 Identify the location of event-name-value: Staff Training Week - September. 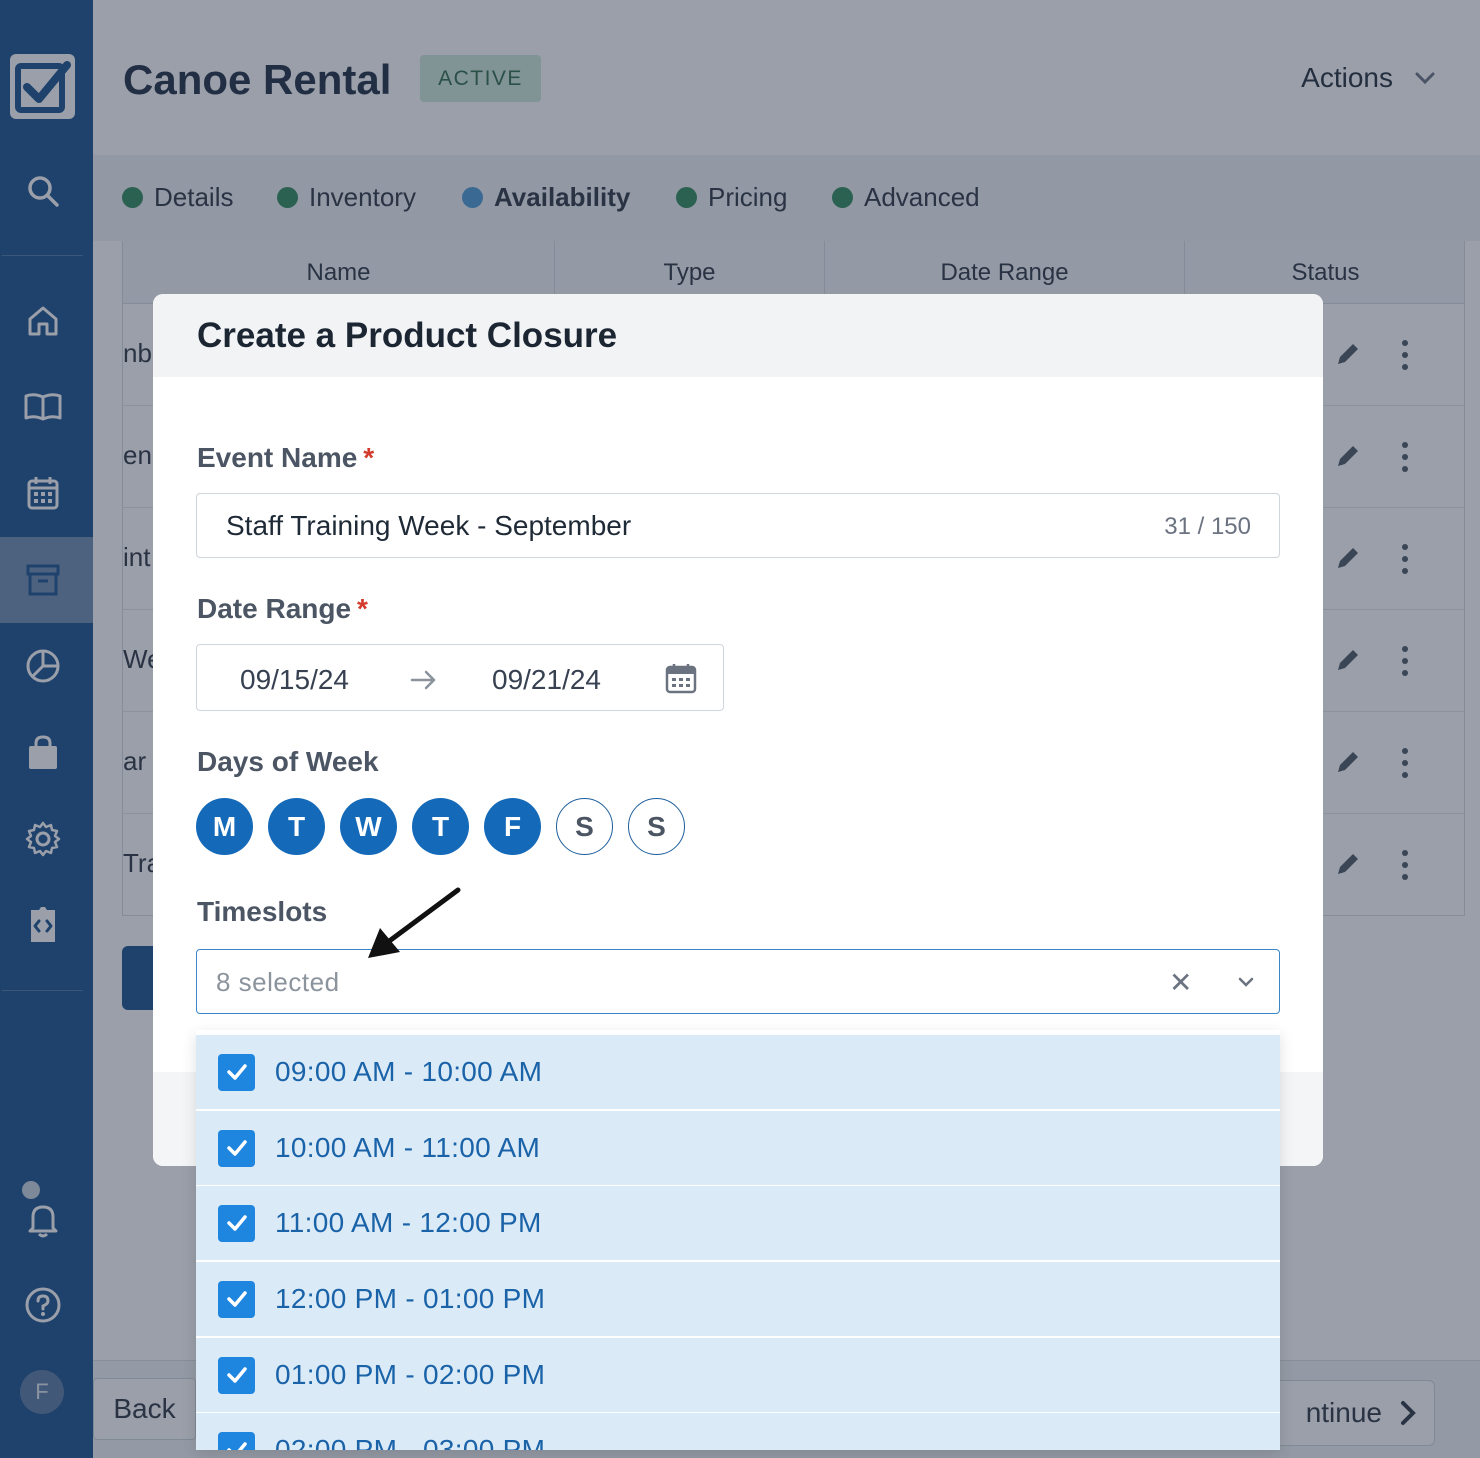
(429, 525).